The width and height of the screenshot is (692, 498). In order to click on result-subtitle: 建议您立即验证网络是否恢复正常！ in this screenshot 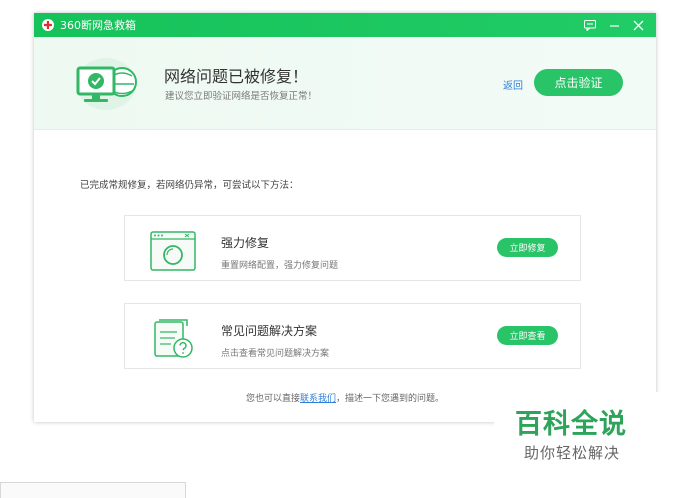, I will do `click(241, 96)`.